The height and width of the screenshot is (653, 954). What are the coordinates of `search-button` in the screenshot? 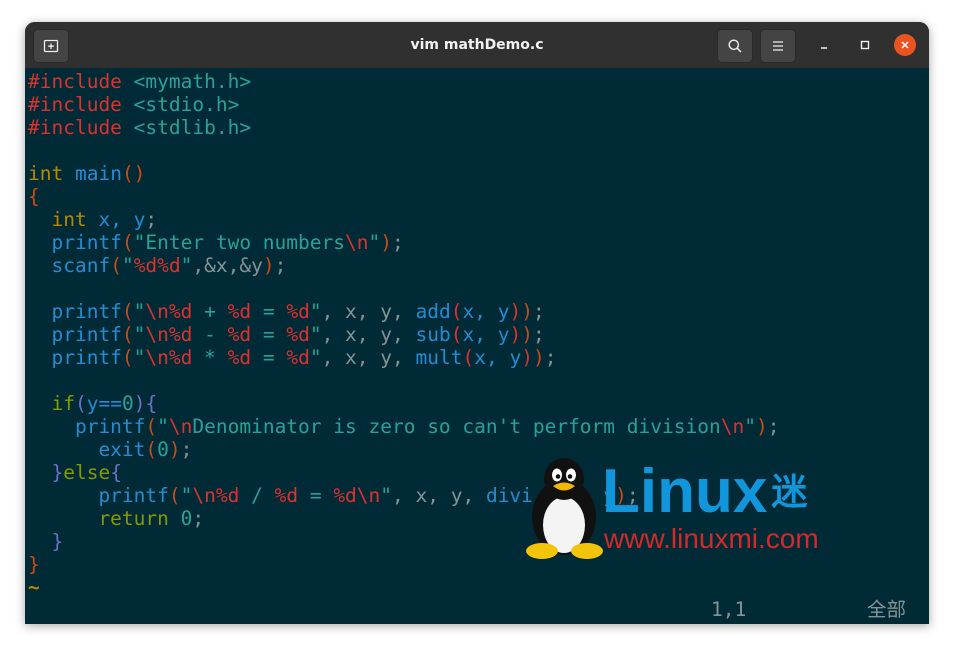 It's located at (735, 46).